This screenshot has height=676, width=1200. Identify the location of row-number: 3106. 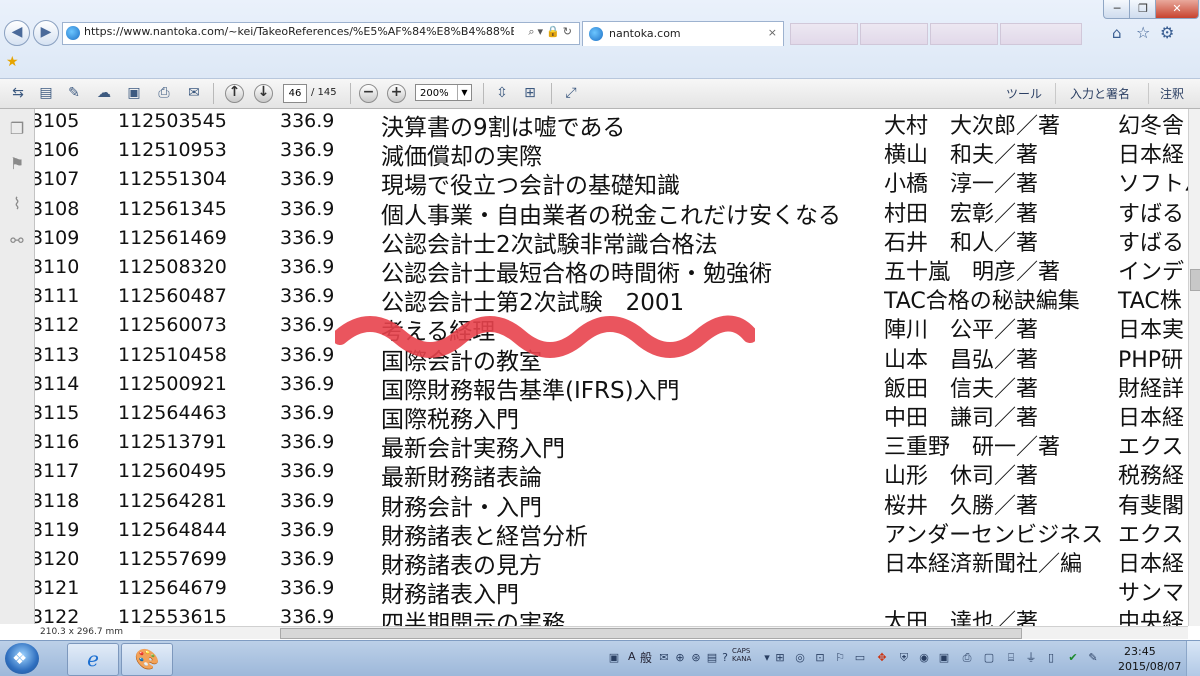
(57, 150).